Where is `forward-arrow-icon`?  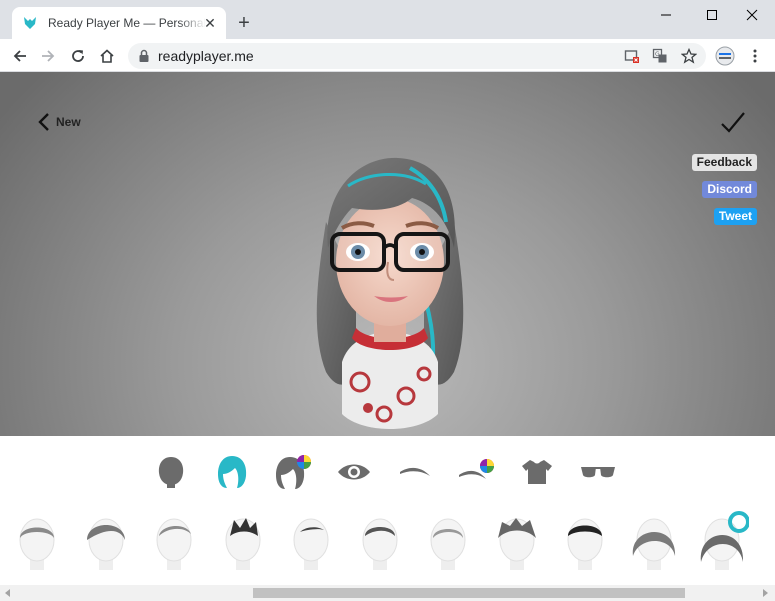
forward-arrow-icon is located at coordinates (48, 56).